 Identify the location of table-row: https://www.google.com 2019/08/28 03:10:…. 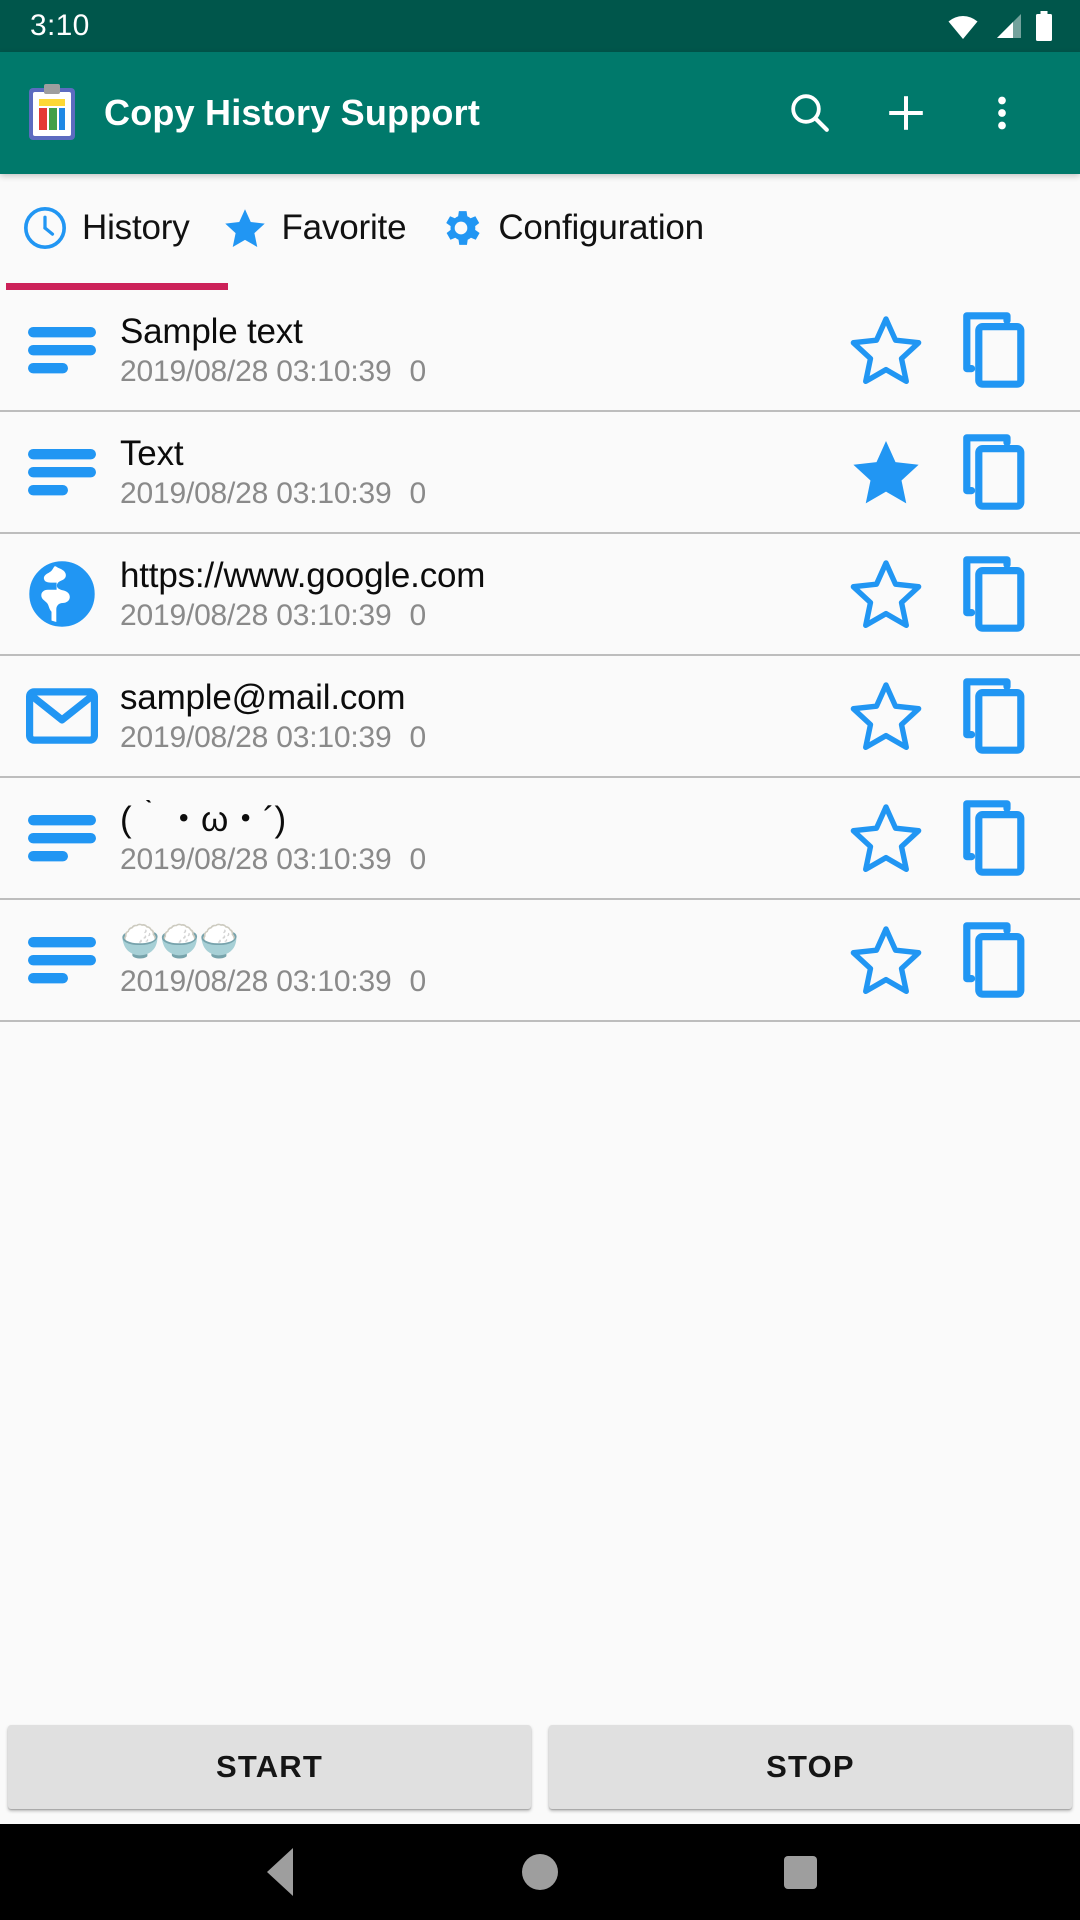
(540, 595).